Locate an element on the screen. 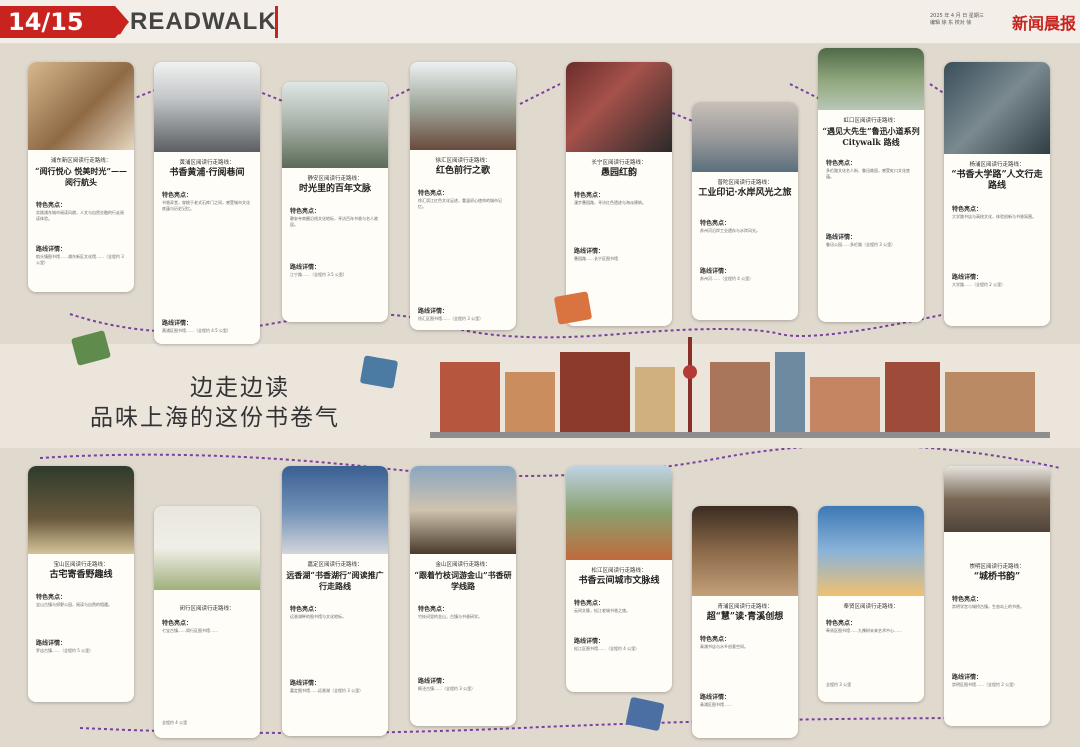 This screenshot has width=1080, height=747. card-title: 时光里的百年文脉 is located at coordinates (334, 189).